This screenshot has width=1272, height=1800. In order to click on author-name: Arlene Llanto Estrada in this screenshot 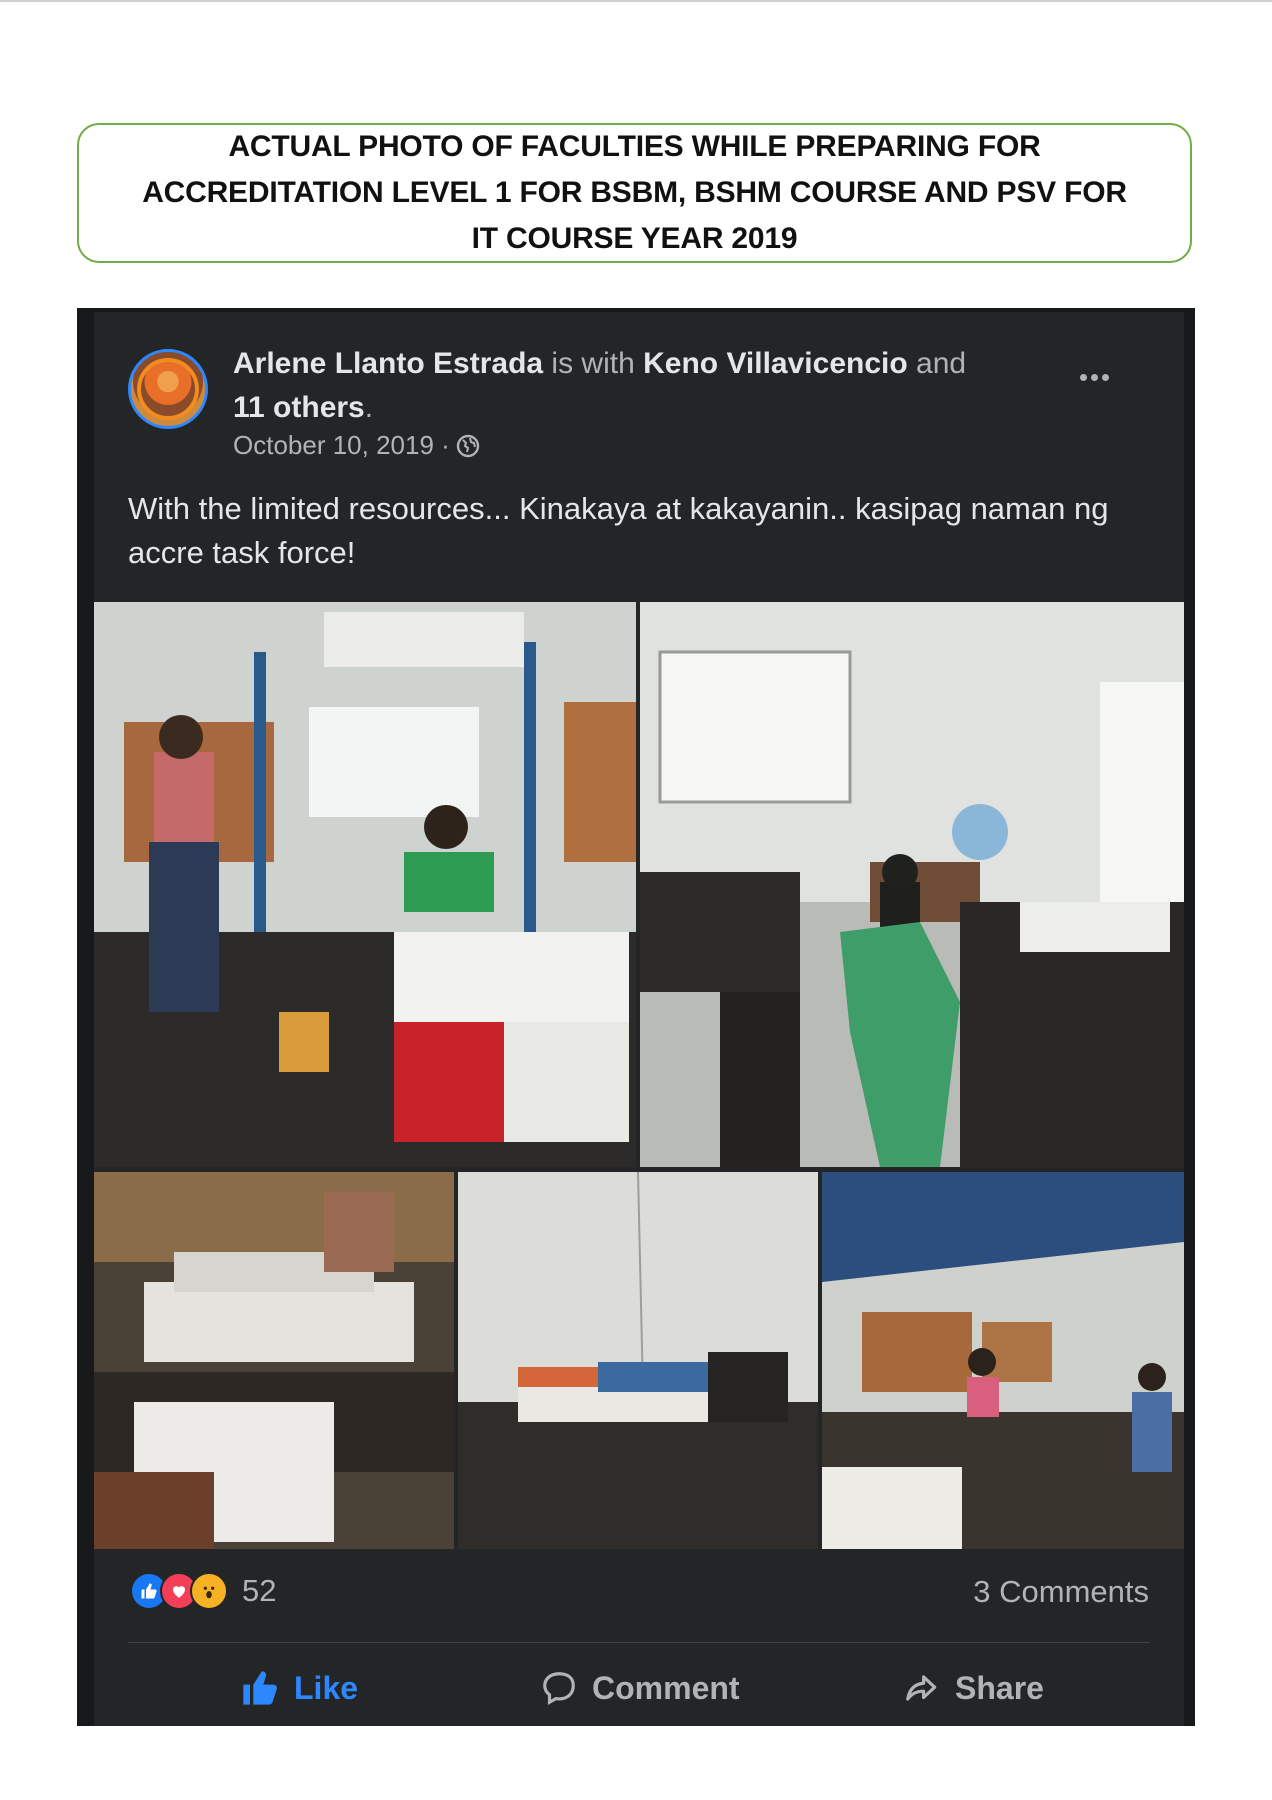, I will do `click(388, 363)`.